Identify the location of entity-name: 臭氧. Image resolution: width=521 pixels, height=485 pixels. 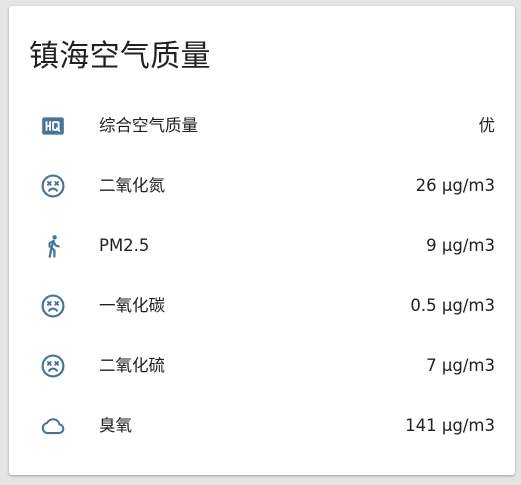
(115, 425).